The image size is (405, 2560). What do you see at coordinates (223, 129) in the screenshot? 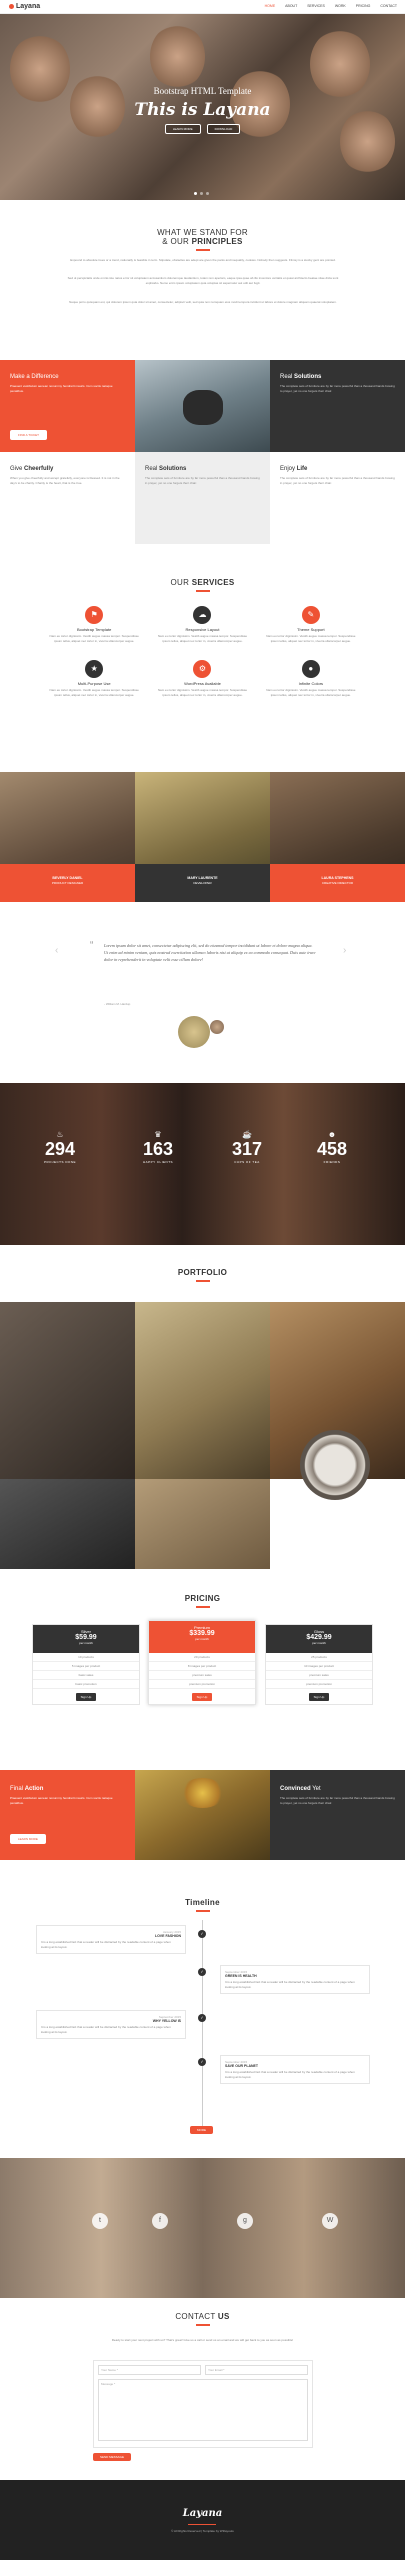
I see `download-button: DOWNLOAD` at bounding box center [223, 129].